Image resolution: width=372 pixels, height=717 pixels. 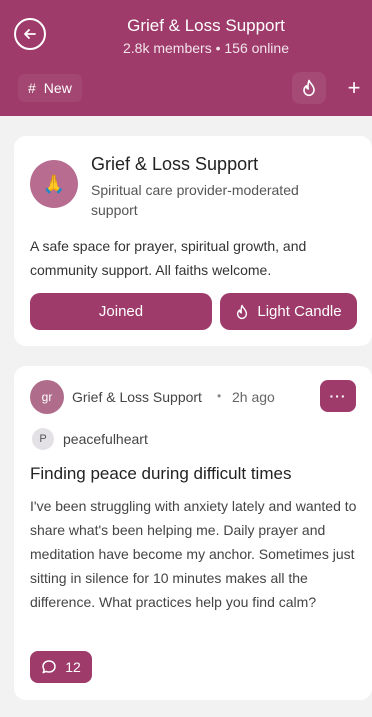 What do you see at coordinates (73, 667) in the screenshot?
I see `comment-count: 12` at bounding box center [73, 667].